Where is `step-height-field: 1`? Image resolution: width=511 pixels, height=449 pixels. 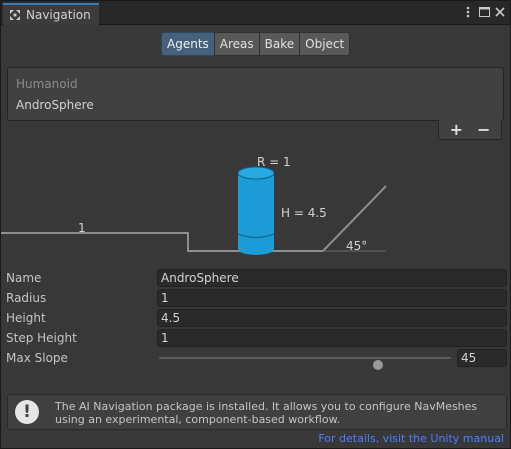
step-height-field: 1 is located at coordinates (332, 338).